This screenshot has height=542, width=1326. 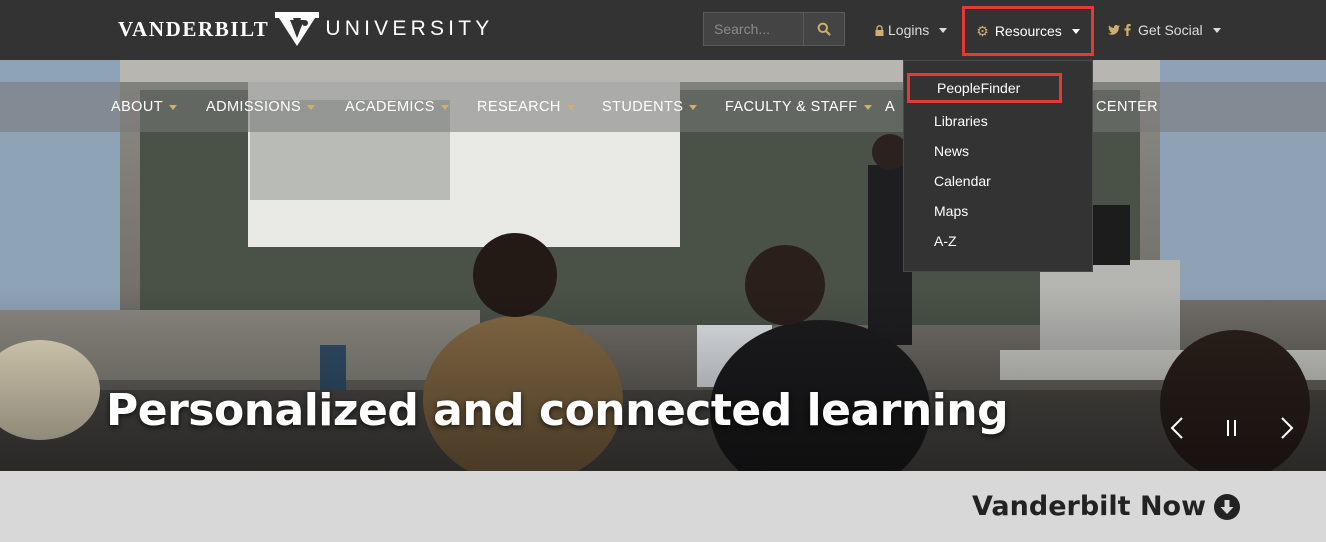 I want to click on nav-label: CENTER, so click(x=1127, y=107).